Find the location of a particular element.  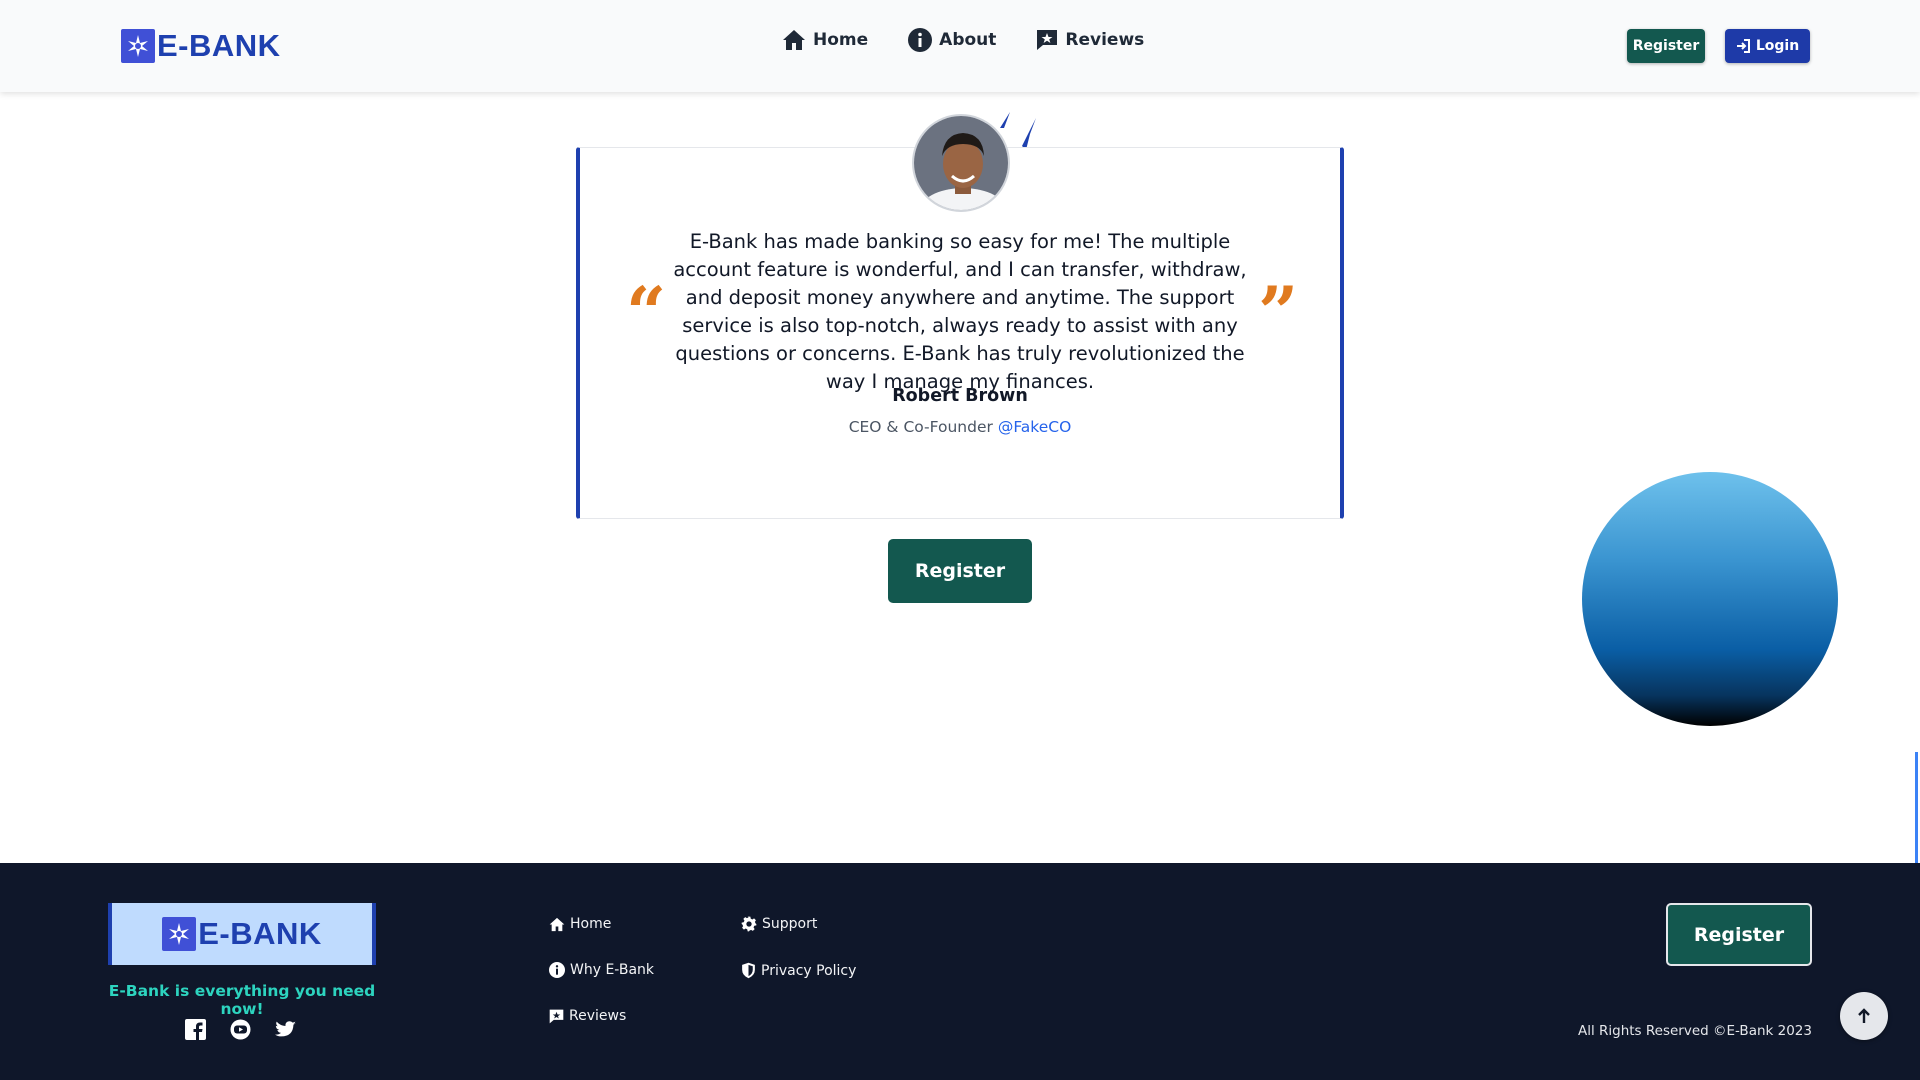

youtube-icon is located at coordinates (240, 1029).